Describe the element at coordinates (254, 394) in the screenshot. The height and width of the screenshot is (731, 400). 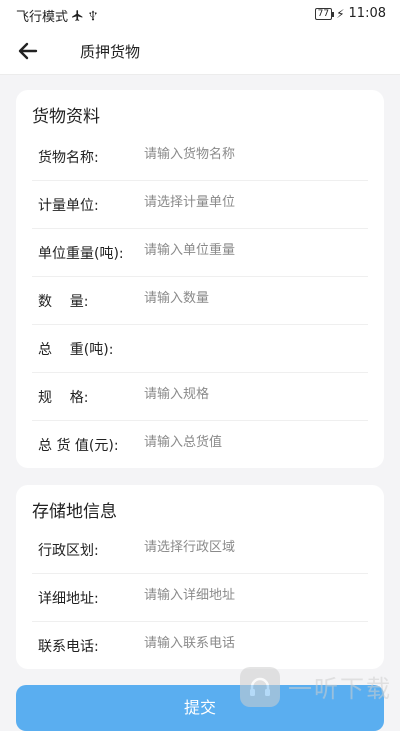
I see `spec-input` at that location.